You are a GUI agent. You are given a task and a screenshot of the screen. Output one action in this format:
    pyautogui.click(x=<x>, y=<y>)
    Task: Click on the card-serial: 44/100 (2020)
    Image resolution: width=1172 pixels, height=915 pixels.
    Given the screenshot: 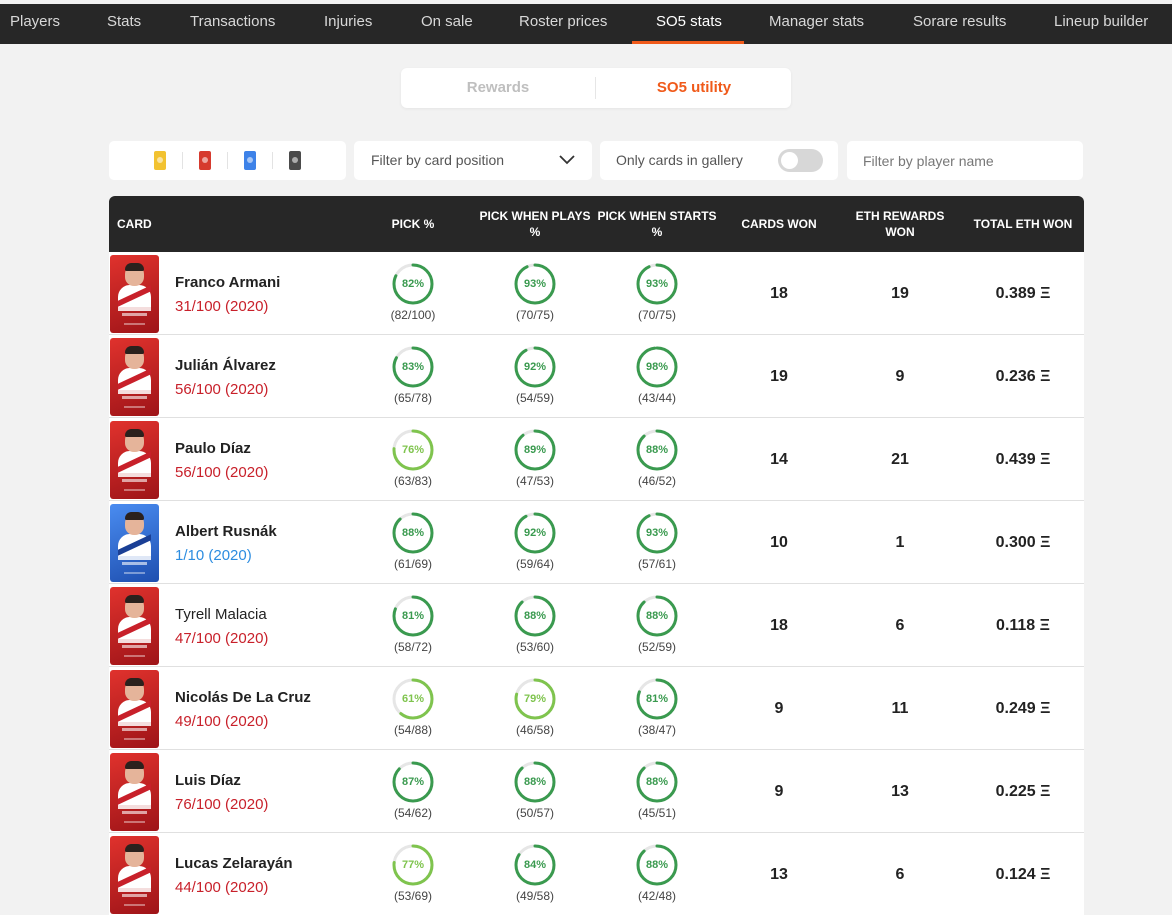 What is the action you would take?
    pyautogui.click(x=222, y=887)
    